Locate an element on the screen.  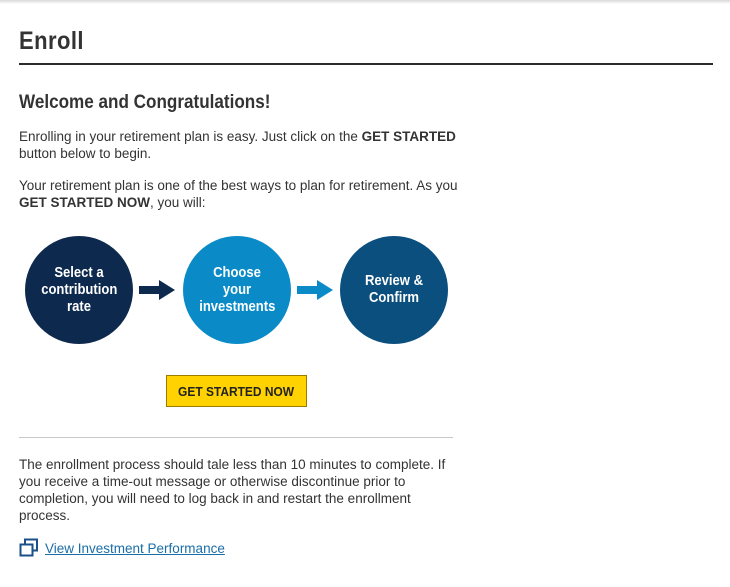
arrow-1-shape is located at coordinates (157, 290).